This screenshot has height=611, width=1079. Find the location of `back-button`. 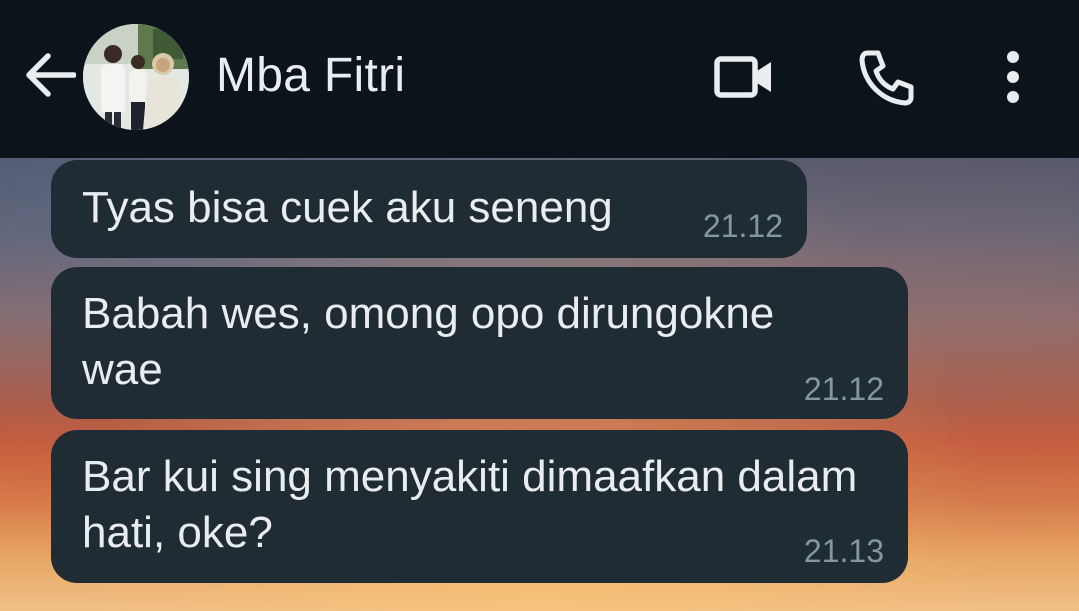

back-button is located at coordinates (50, 75).